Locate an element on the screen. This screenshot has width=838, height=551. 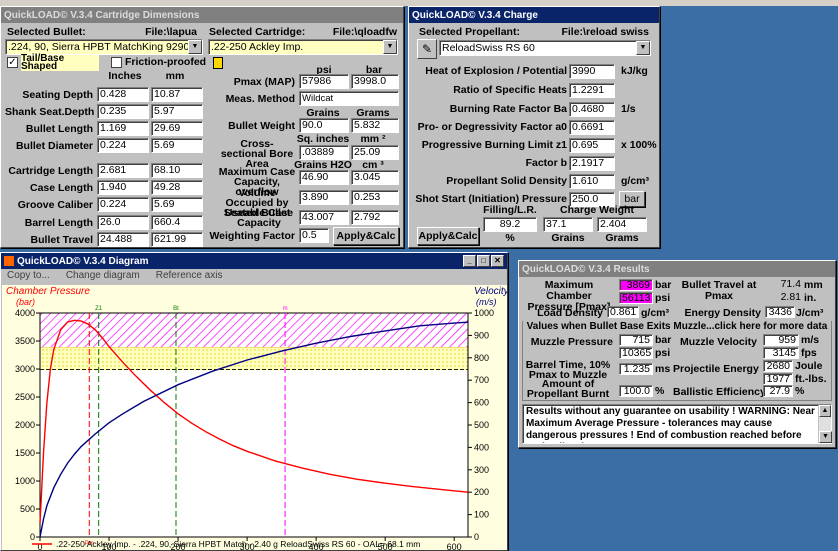
charge-row-field: 0.695 is located at coordinates (592, 145).